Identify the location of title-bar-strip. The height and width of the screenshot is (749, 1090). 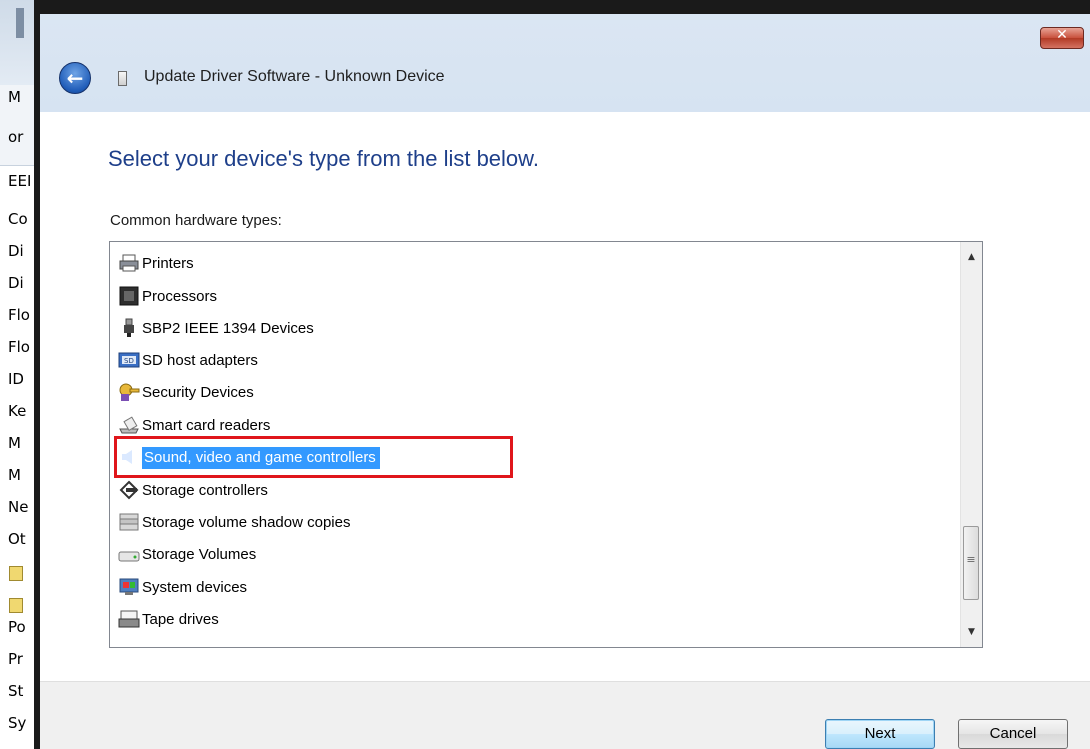
(565, 7).